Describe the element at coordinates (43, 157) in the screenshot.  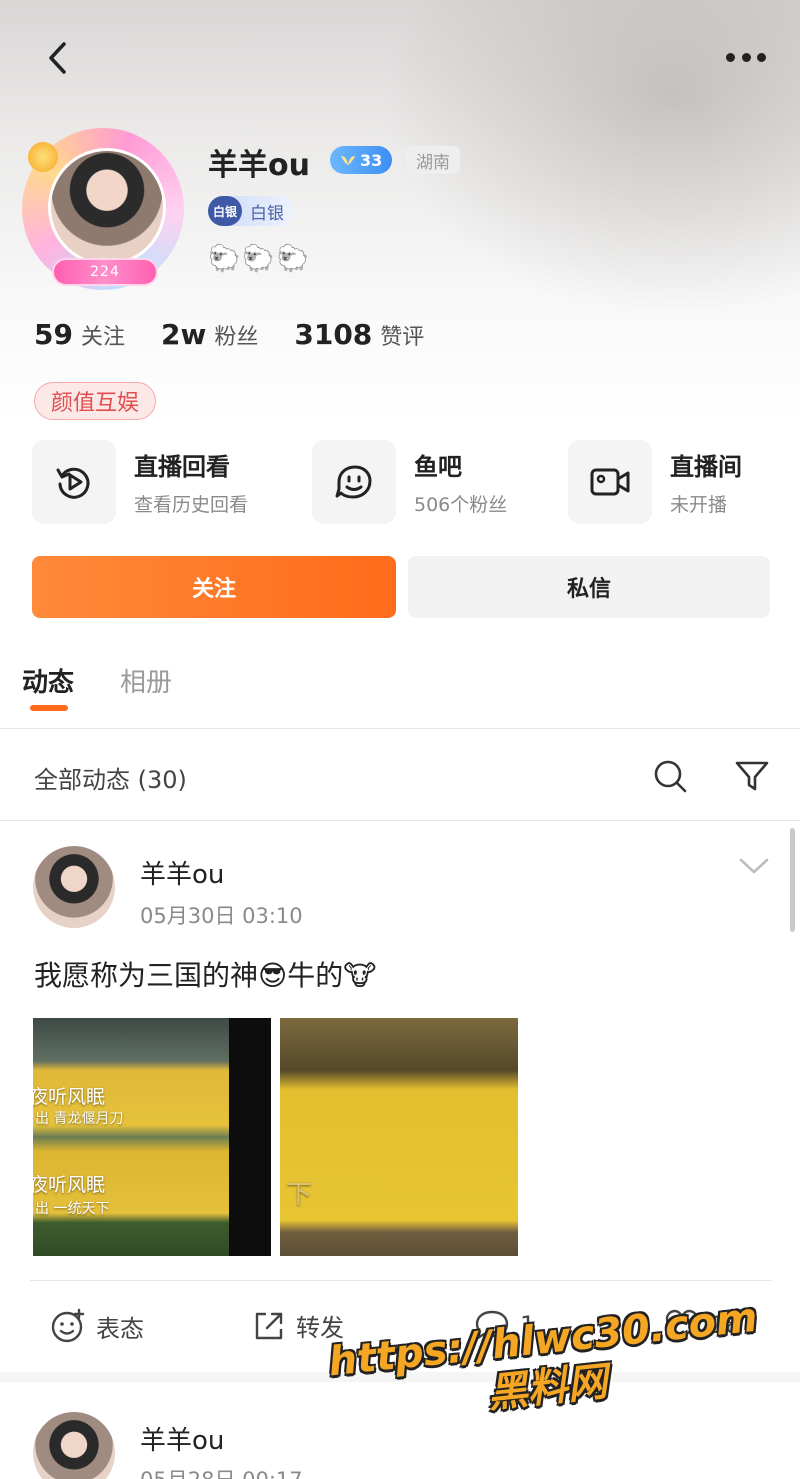
I see `lollipop-decoration-icon` at that location.